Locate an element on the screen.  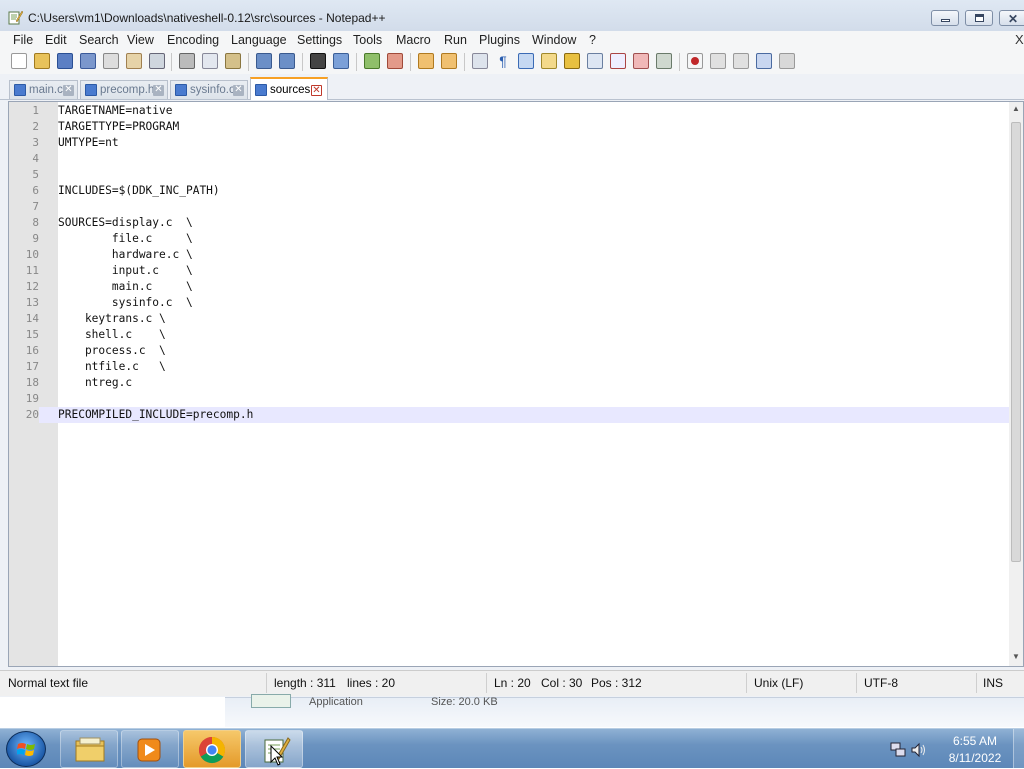
taskbar-notepadpp is located at coordinates (274, 749).